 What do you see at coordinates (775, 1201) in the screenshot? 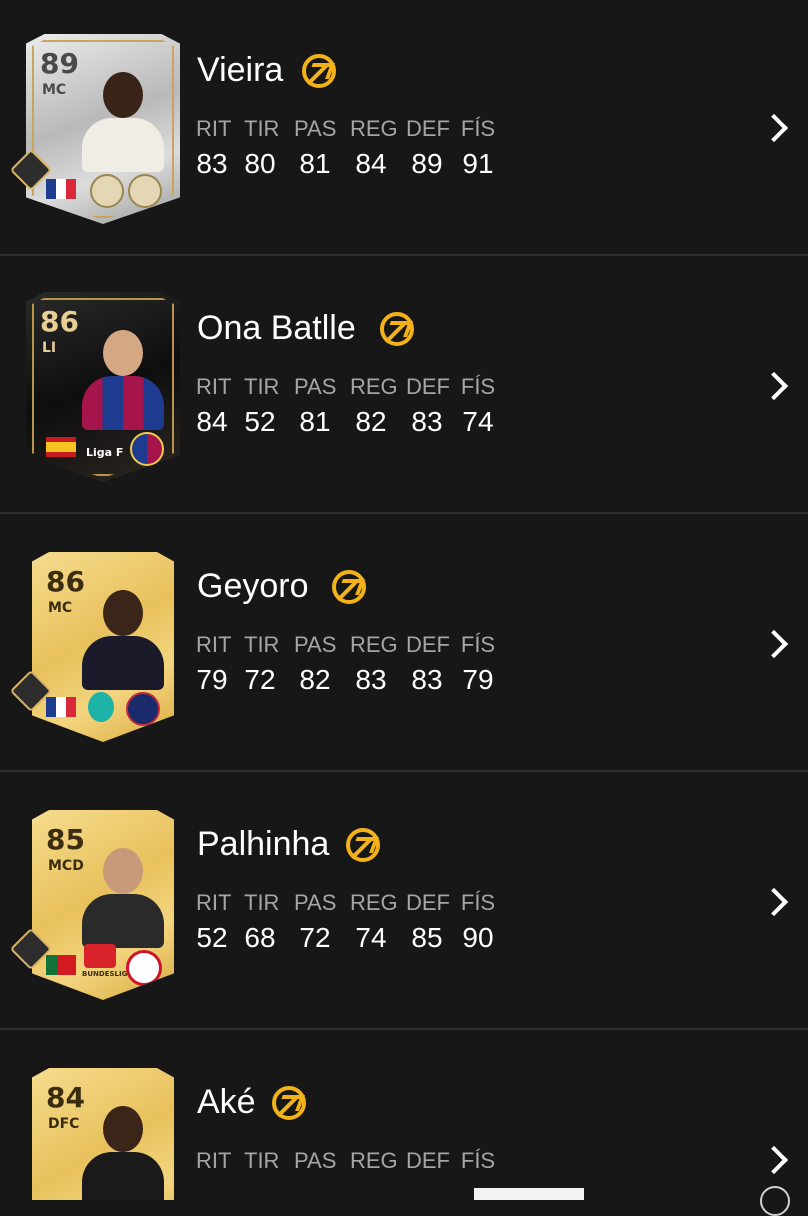
I see `floating-action-icon` at bounding box center [775, 1201].